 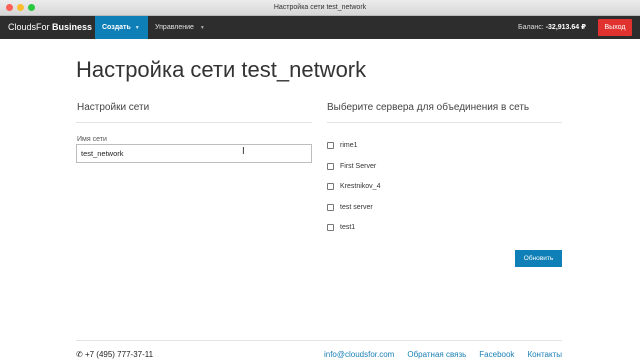 I want to click on network-settings-heading: Настройки сети, so click(x=113, y=107).